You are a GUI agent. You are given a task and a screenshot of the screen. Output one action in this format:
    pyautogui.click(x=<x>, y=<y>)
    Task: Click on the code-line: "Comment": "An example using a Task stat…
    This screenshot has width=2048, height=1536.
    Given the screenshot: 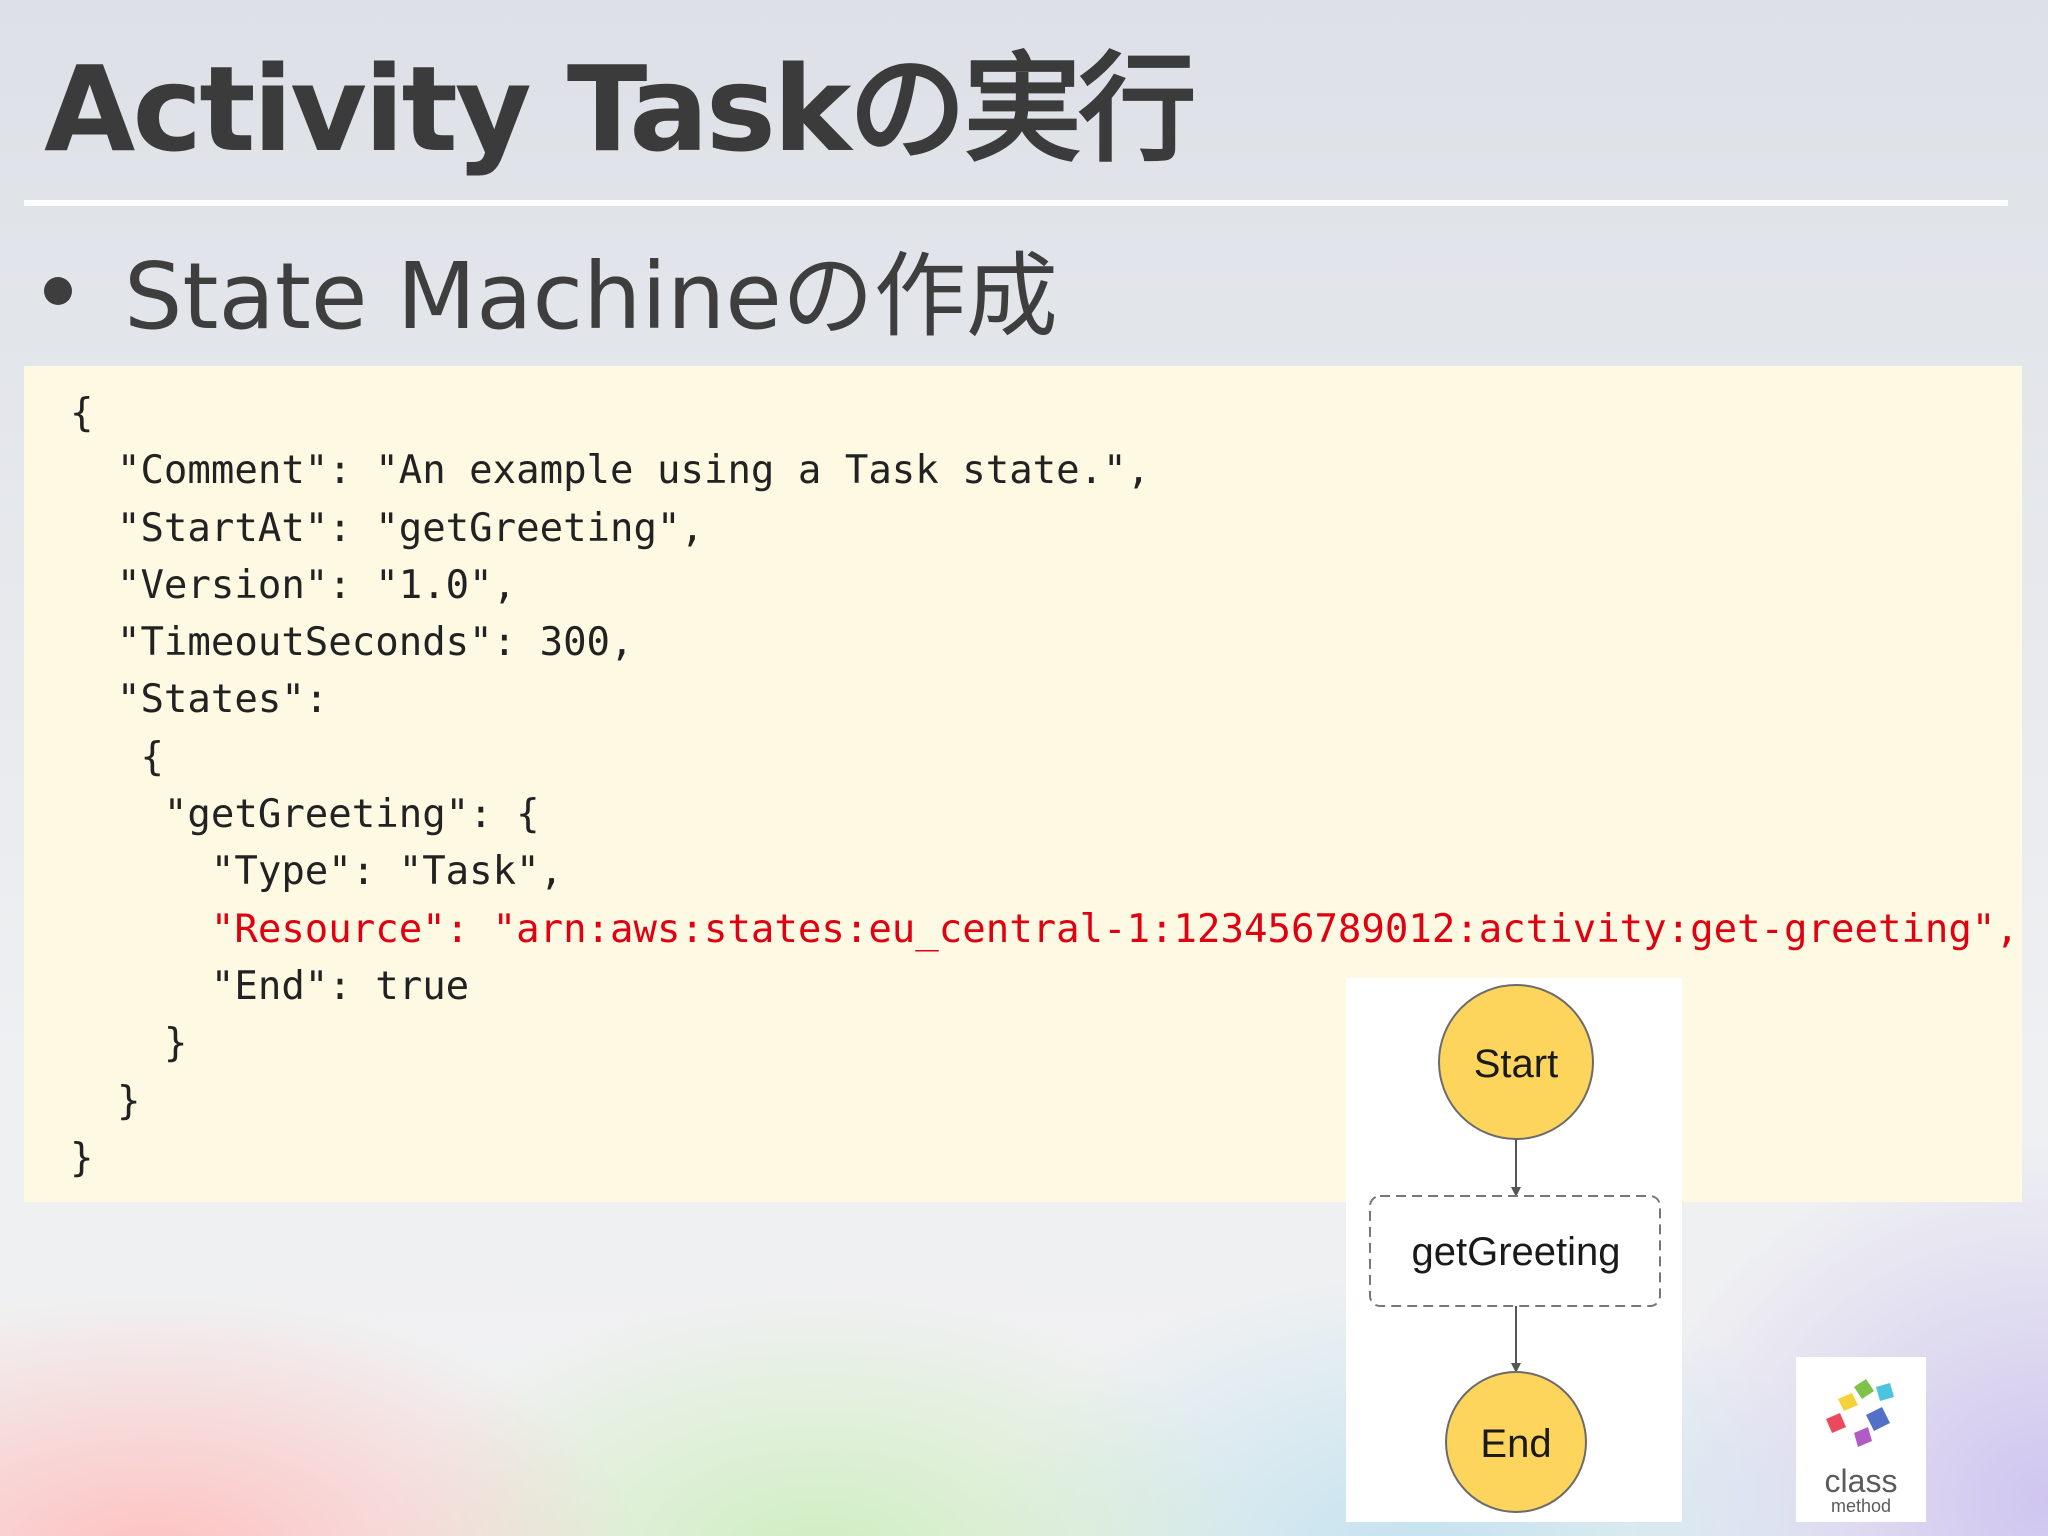 What is the action you would take?
    pyautogui.click(x=610, y=471)
    